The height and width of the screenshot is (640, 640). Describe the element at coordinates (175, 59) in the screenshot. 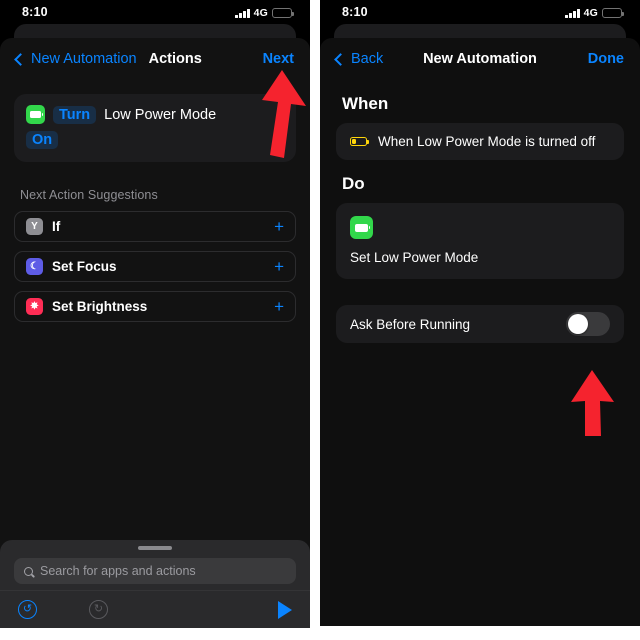

I see `page-title-left: Actions` at that location.